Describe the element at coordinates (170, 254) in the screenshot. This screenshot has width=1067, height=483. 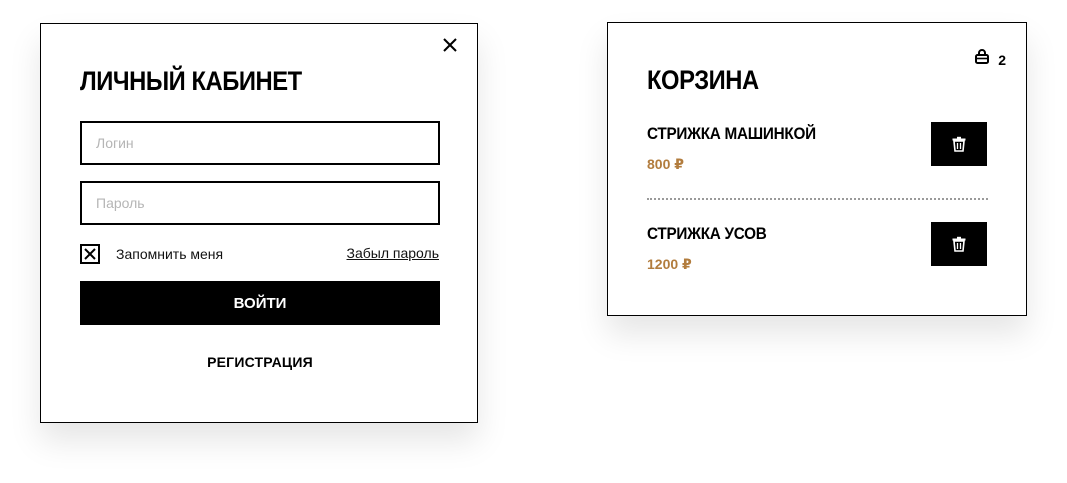
I see `remember-label: Запомнить меня` at that location.